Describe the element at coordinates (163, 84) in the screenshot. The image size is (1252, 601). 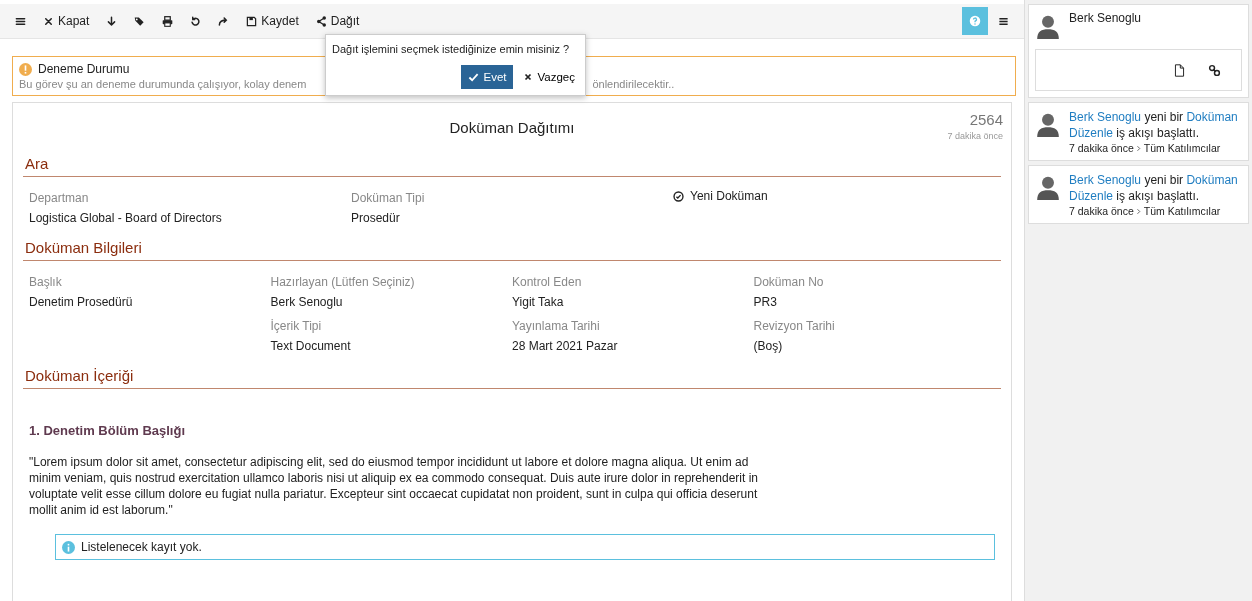
I see `alert-text: Bu görev şu an deneme durumunda çalışıyor, kolay denem` at that location.